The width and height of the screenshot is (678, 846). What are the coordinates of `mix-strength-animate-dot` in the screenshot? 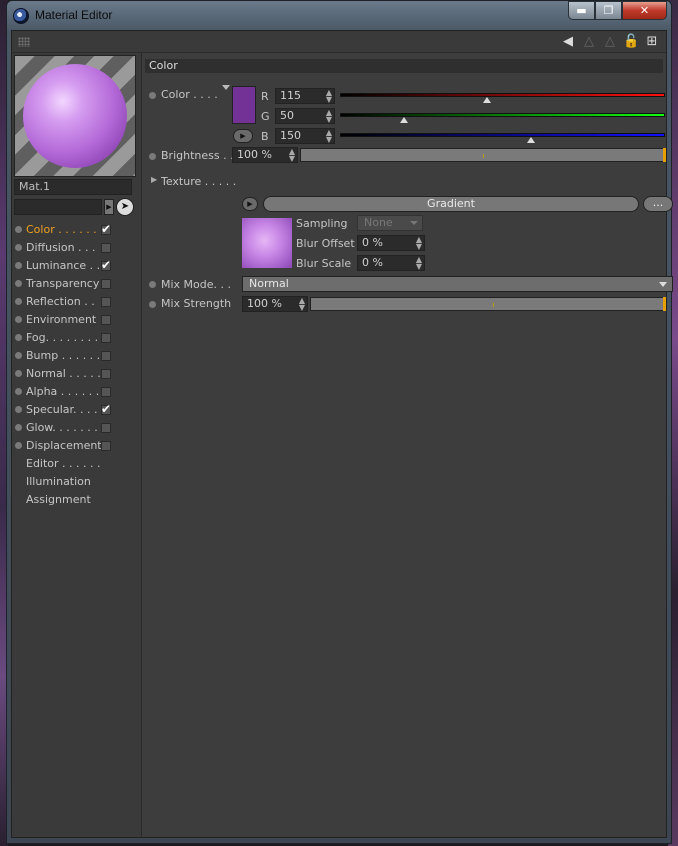 It's located at (152, 304).